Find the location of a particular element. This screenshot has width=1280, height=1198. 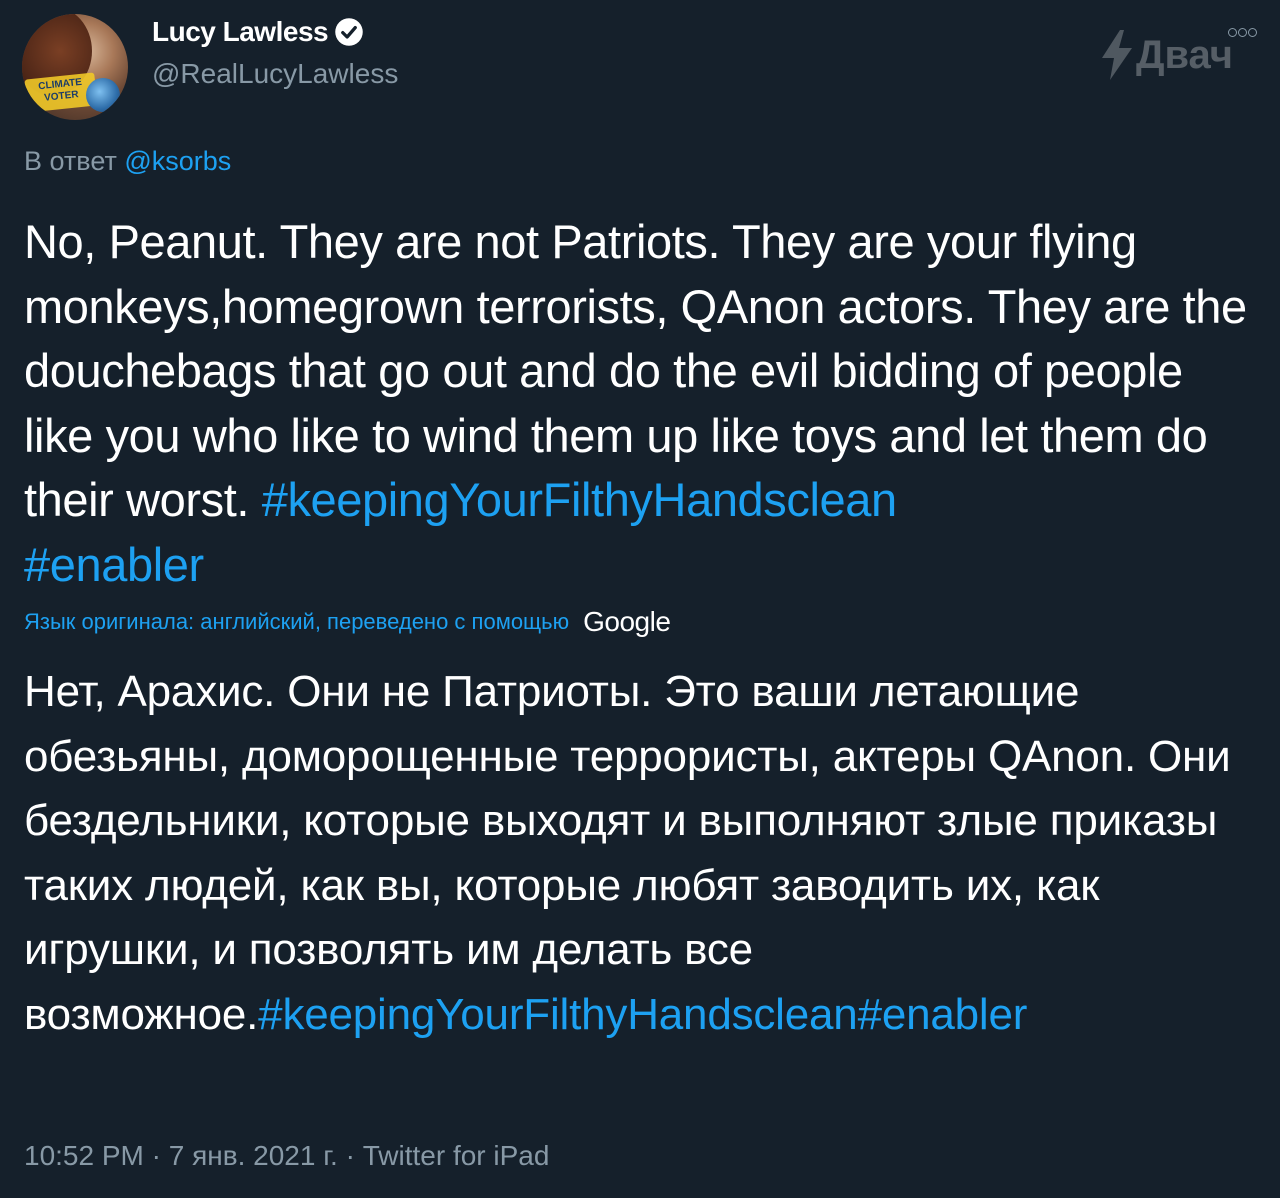

author-name: Lucy Lawless is located at coordinates (240, 32).